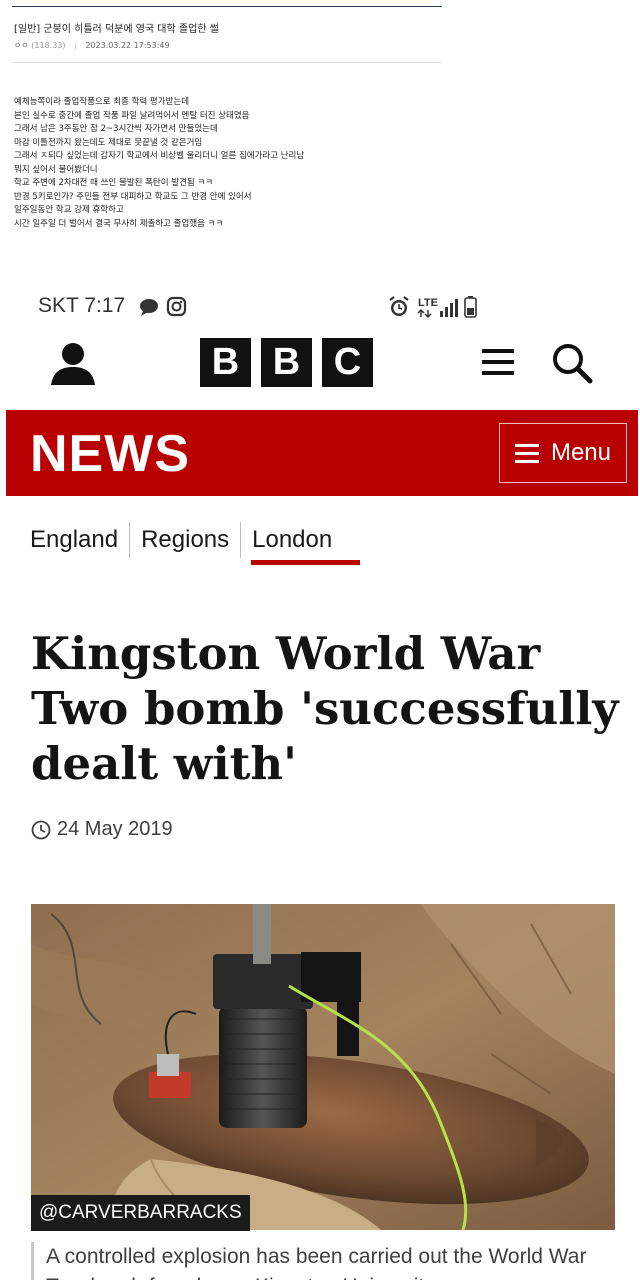  What do you see at coordinates (470, 307) in the screenshot?
I see `battery-icon` at bounding box center [470, 307].